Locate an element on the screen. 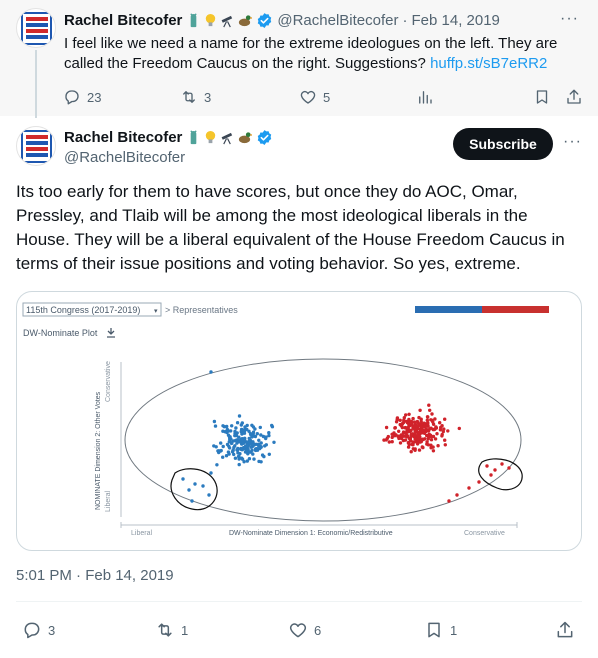 This screenshot has width=598, height=658. breadcrumb: > Representatives is located at coordinates (201, 310).